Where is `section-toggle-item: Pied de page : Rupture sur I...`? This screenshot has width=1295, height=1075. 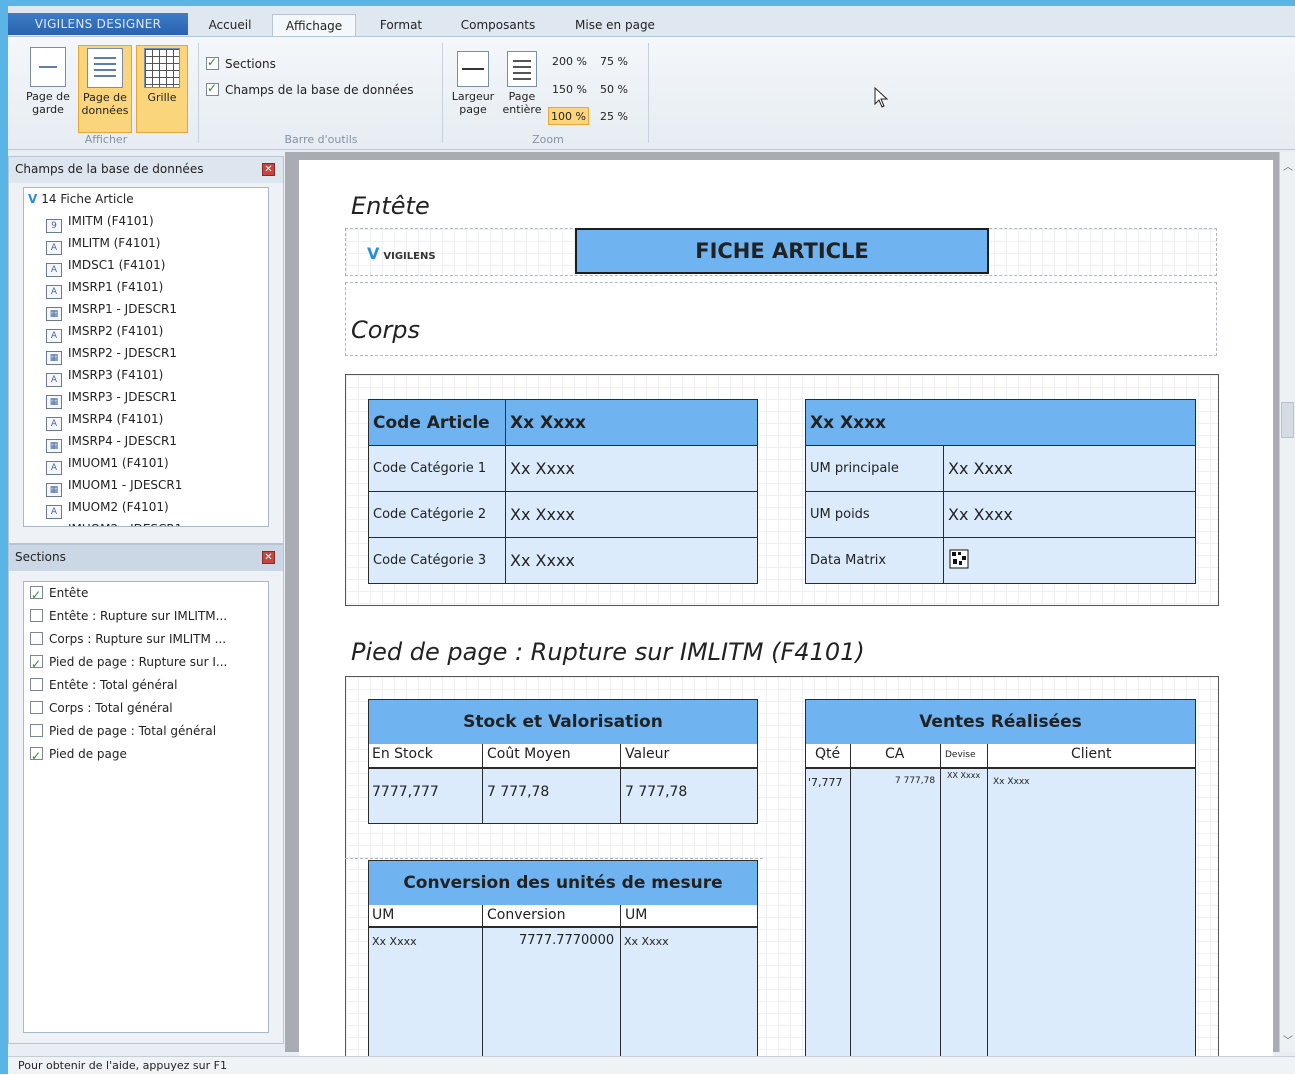 section-toggle-item: Pied de page : Rupture sur I... is located at coordinates (146, 662).